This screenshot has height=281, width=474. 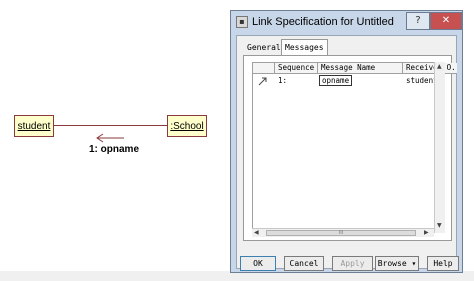 I want to click on dialog-title: Link Specification for Untitled, so click(x=323, y=22).